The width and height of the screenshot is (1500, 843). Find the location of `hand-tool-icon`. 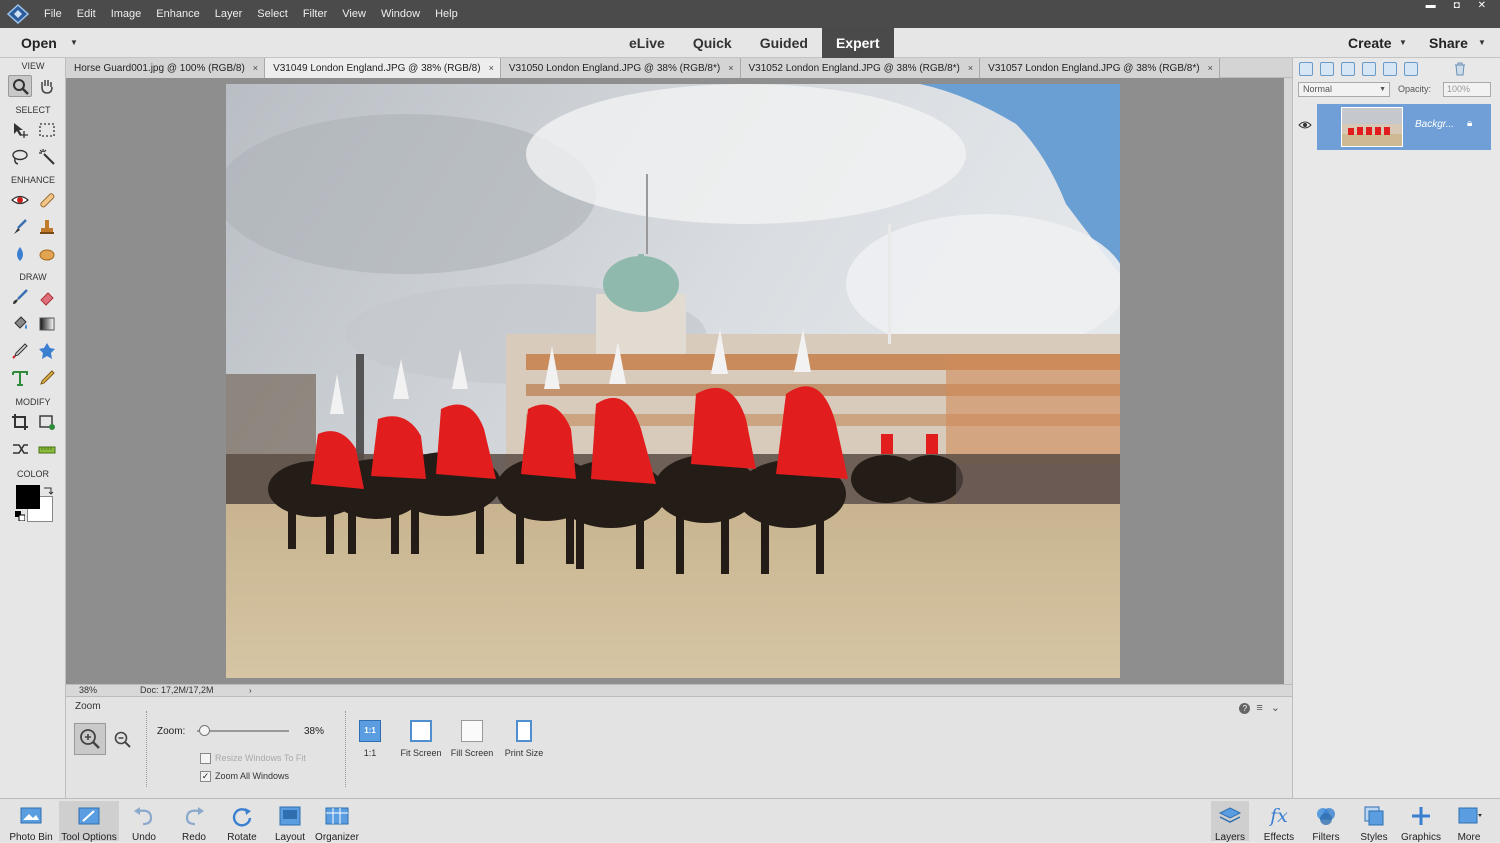

hand-tool-icon is located at coordinates (47, 86).